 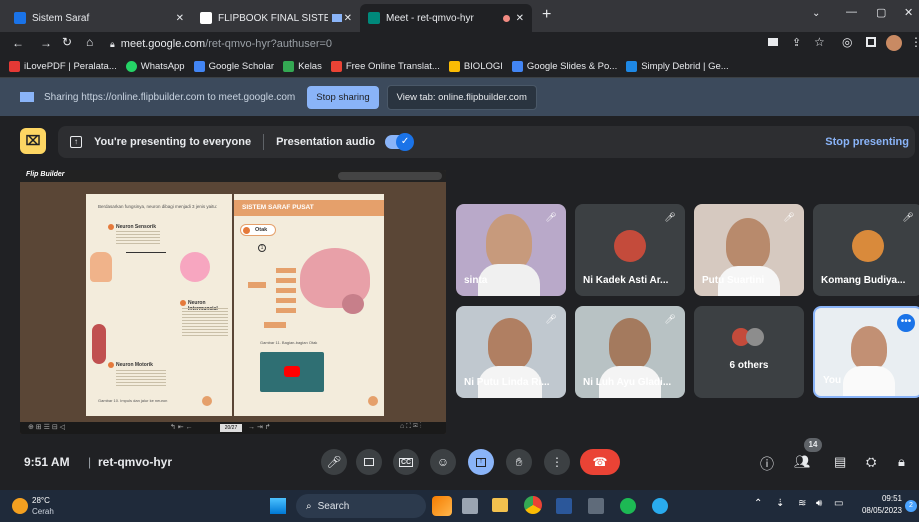 What do you see at coordinates (758, 503) in the screenshot?
I see `tray-chevron-icon: ⌃` at bounding box center [758, 503].